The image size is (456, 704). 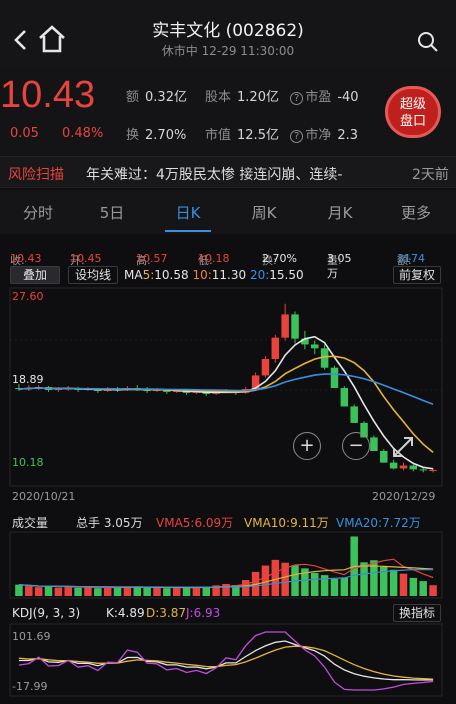 I want to click on kdj-chart-frame, so click(x=226, y=660).